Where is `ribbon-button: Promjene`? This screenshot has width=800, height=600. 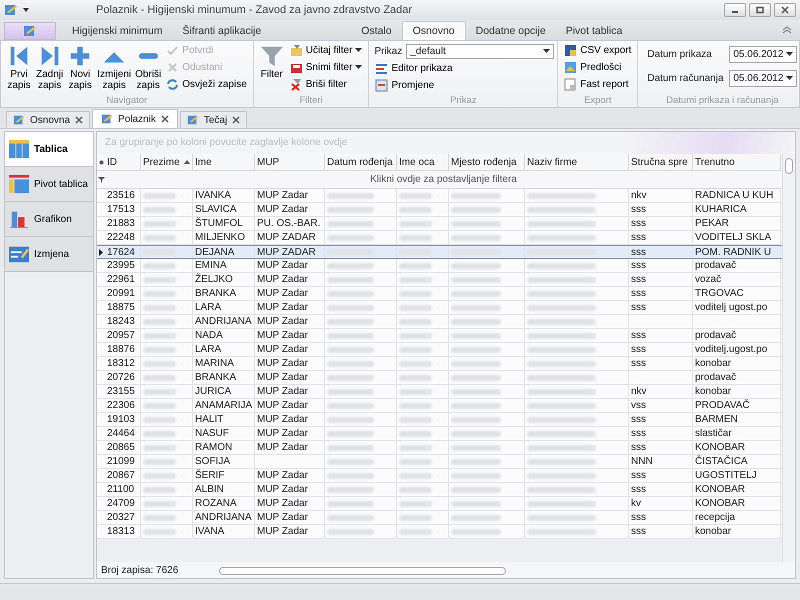
ribbon-button: Promjene is located at coordinates (463, 85).